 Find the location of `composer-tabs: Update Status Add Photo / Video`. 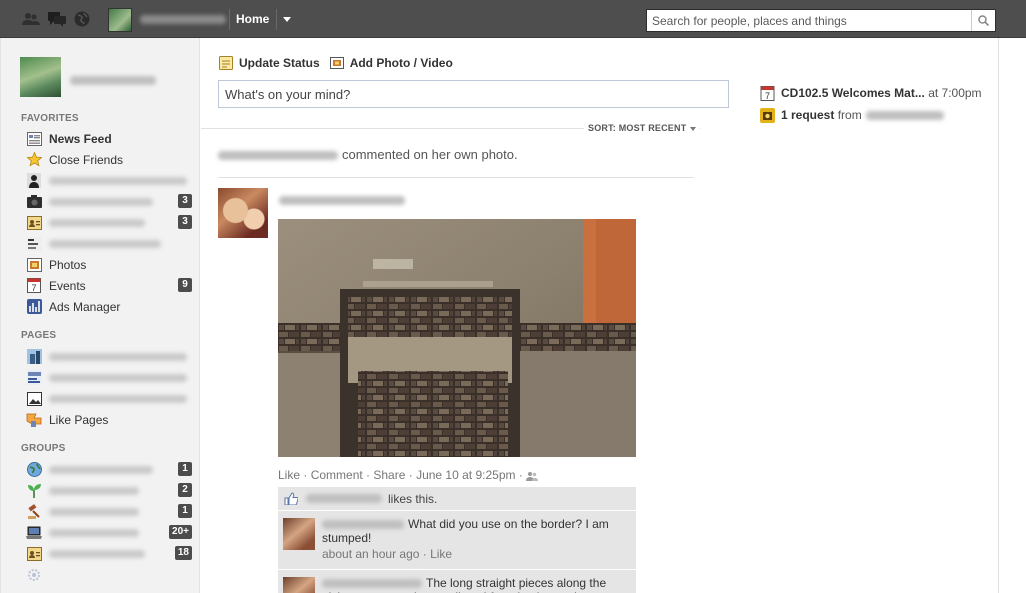

composer-tabs: Update Status Add Photo / Video is located at coordinates (336, 63).